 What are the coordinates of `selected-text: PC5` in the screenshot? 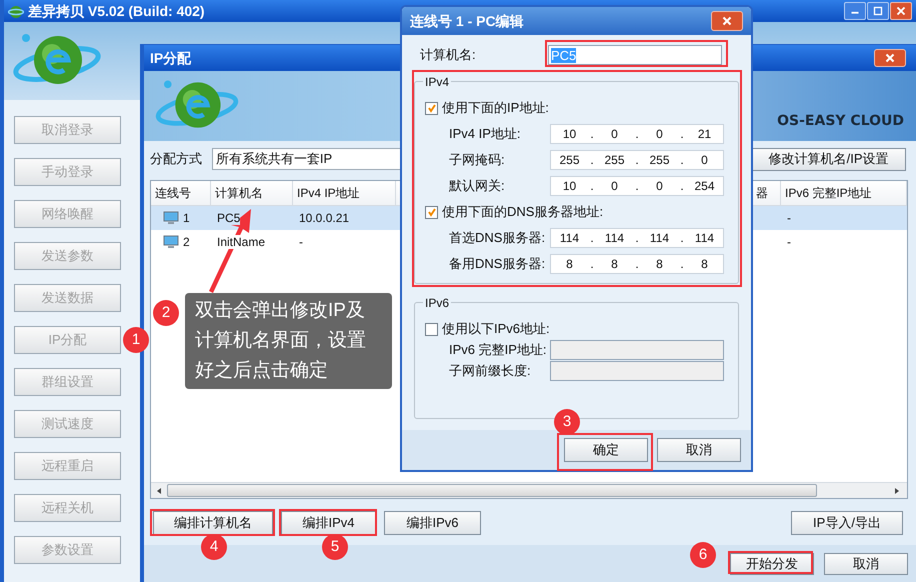 It's located at (563, 55).